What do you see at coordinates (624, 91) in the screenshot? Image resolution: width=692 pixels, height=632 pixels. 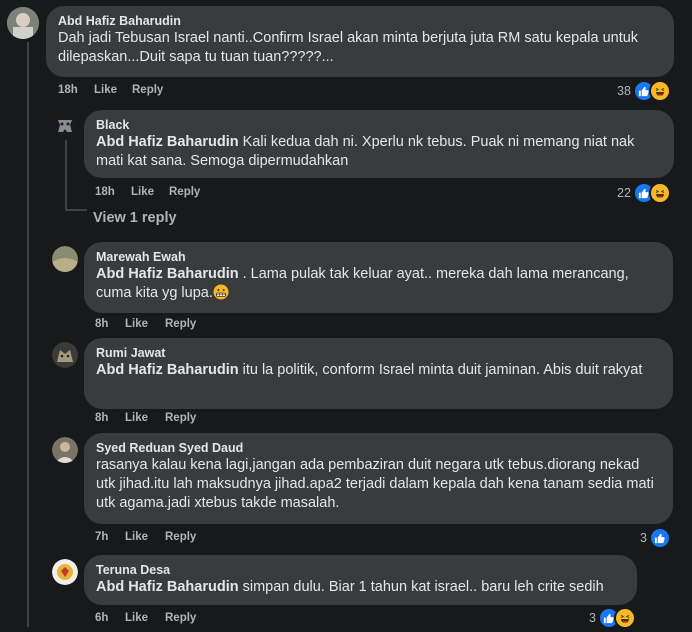 I see `reaction-count: 38` at bounding box center [624, 91].